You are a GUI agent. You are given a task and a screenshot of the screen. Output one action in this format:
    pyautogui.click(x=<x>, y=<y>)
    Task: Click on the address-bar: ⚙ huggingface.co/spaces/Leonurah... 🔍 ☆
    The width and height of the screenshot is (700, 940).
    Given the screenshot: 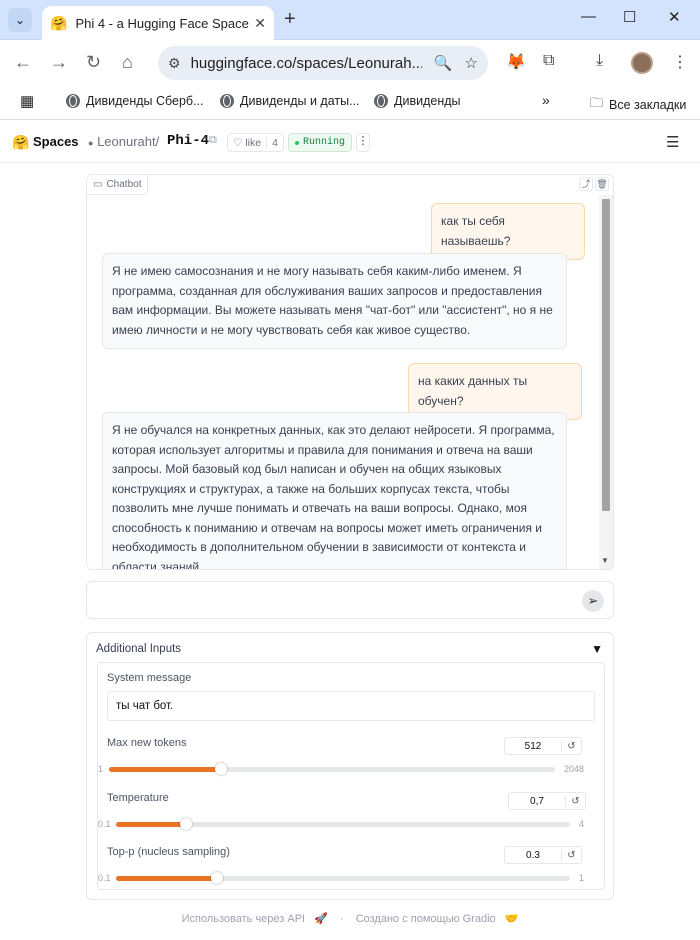 What is the action you would take?
    pyautogui.click(x=323, y=63)
    